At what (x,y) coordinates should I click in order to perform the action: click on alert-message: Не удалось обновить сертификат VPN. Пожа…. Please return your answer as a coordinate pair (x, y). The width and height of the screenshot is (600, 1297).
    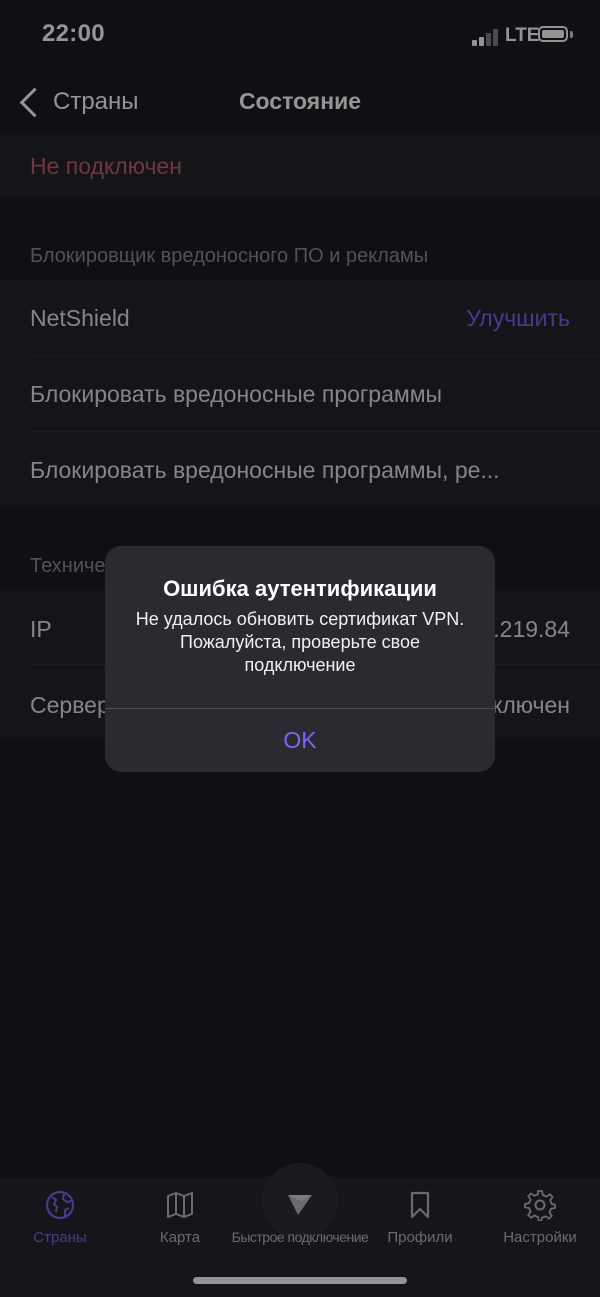
    Looking at the image, I should click on (300, 642).